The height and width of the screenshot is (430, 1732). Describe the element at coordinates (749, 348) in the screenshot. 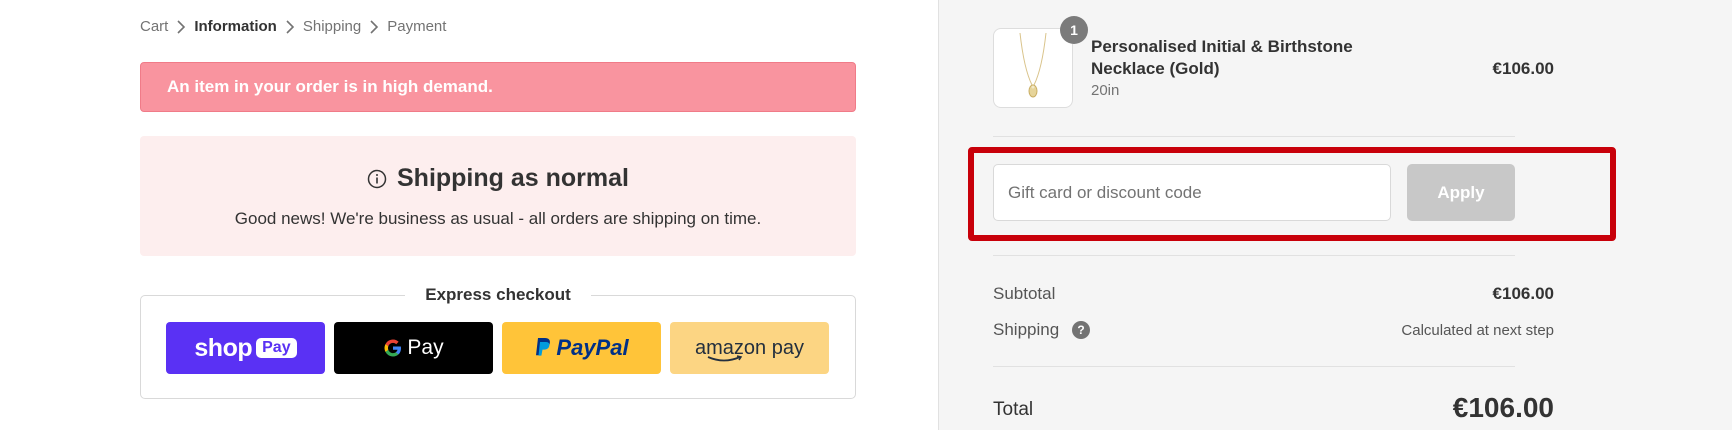

I see `amazon-pay-button: amazon pay` at that location.